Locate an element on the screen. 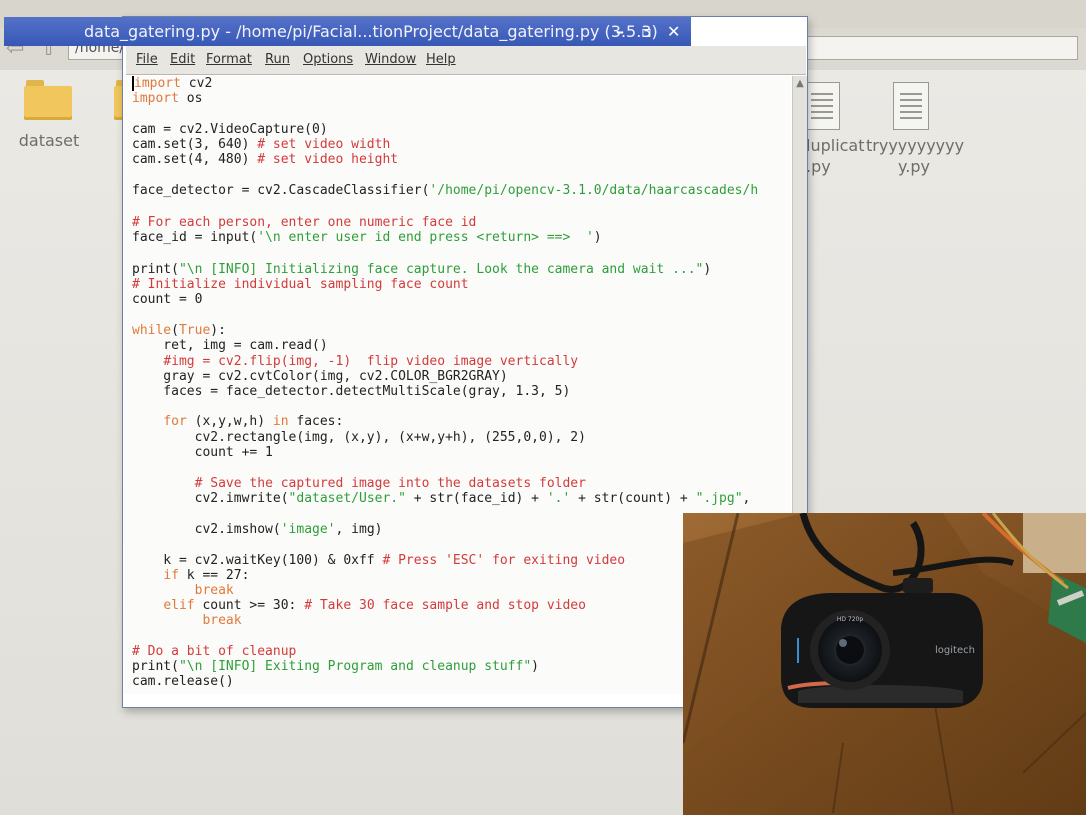 The image size is (1086, 815). code-token: + str(count) + is located at coordinates (633, 498).